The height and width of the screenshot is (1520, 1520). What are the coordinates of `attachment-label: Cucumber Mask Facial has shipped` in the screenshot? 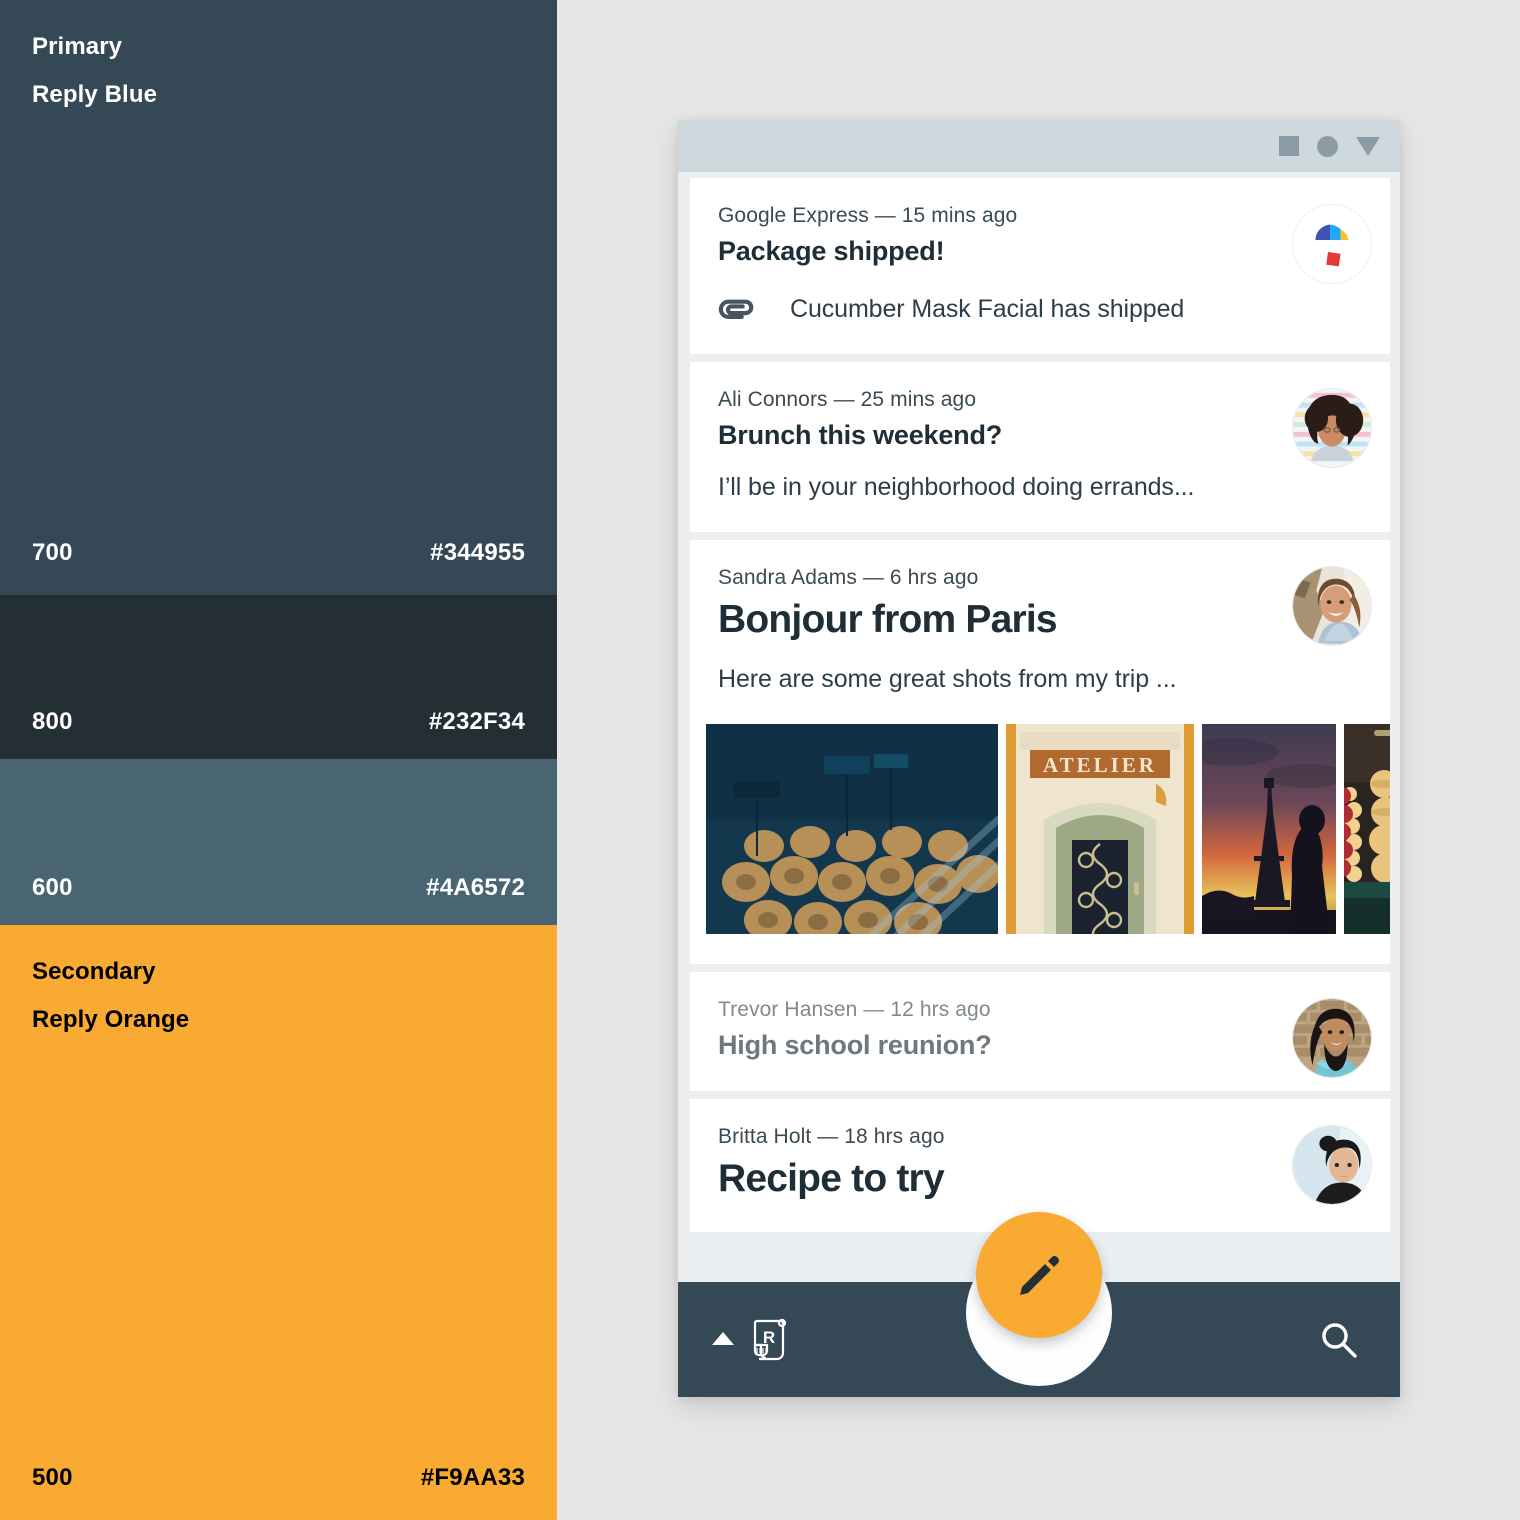 It's located at (987, 309).